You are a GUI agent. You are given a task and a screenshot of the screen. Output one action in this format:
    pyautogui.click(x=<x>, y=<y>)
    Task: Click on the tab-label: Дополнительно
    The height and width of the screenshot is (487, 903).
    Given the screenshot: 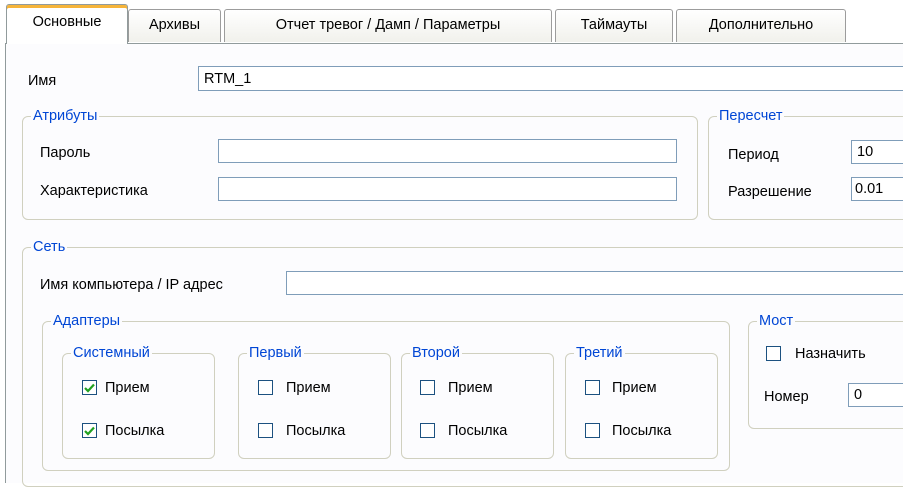 What is the action you would take?
    pyautogui.click(x=761, y=25)
    